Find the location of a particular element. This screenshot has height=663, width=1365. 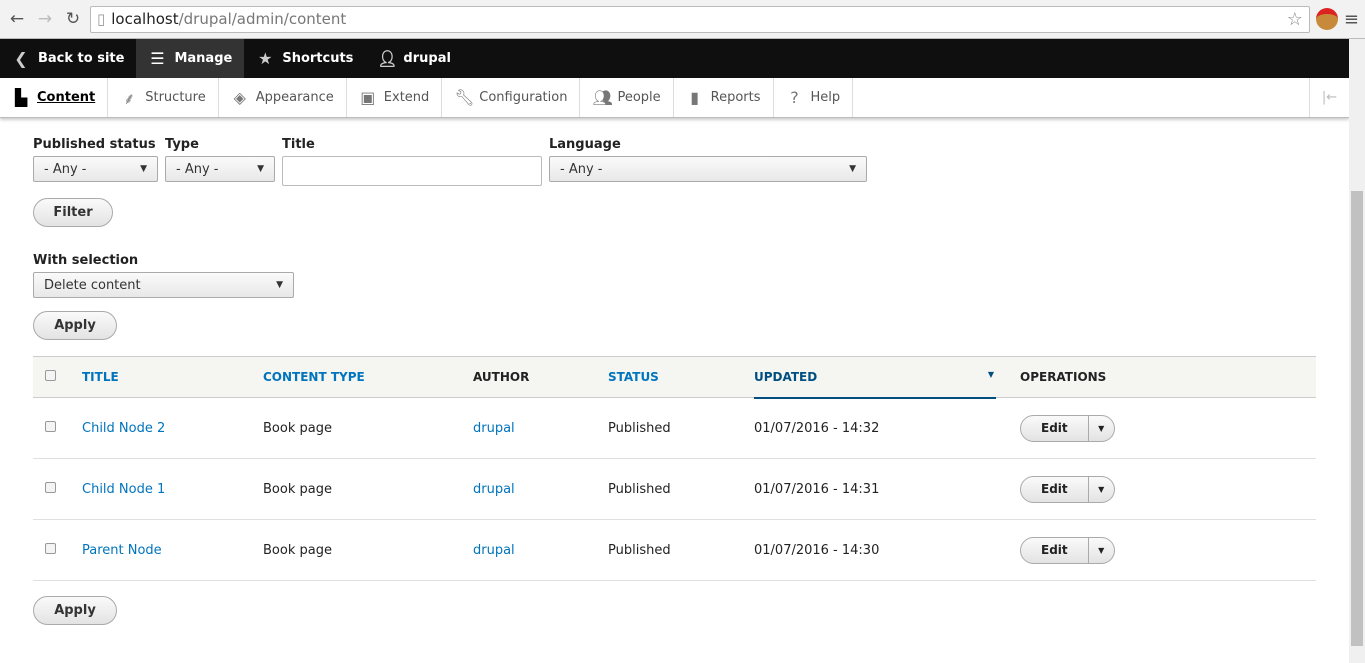

wrench-icon: 🔧︎ is located at coordinates (464, 97).